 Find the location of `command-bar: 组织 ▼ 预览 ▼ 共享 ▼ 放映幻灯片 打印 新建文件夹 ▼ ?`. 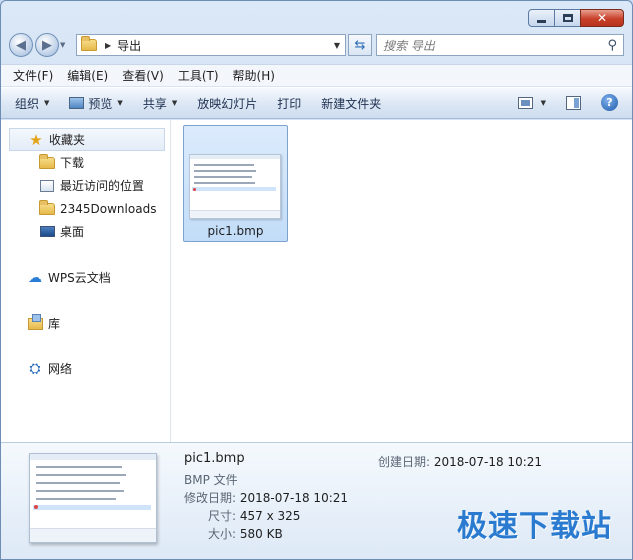

command-bar: 组织 ▼ 预览 ▼ 共享 ▼ 放映幻灯片 打印 新建文件夹 ▼ ? is located at coordinates (316, 103).